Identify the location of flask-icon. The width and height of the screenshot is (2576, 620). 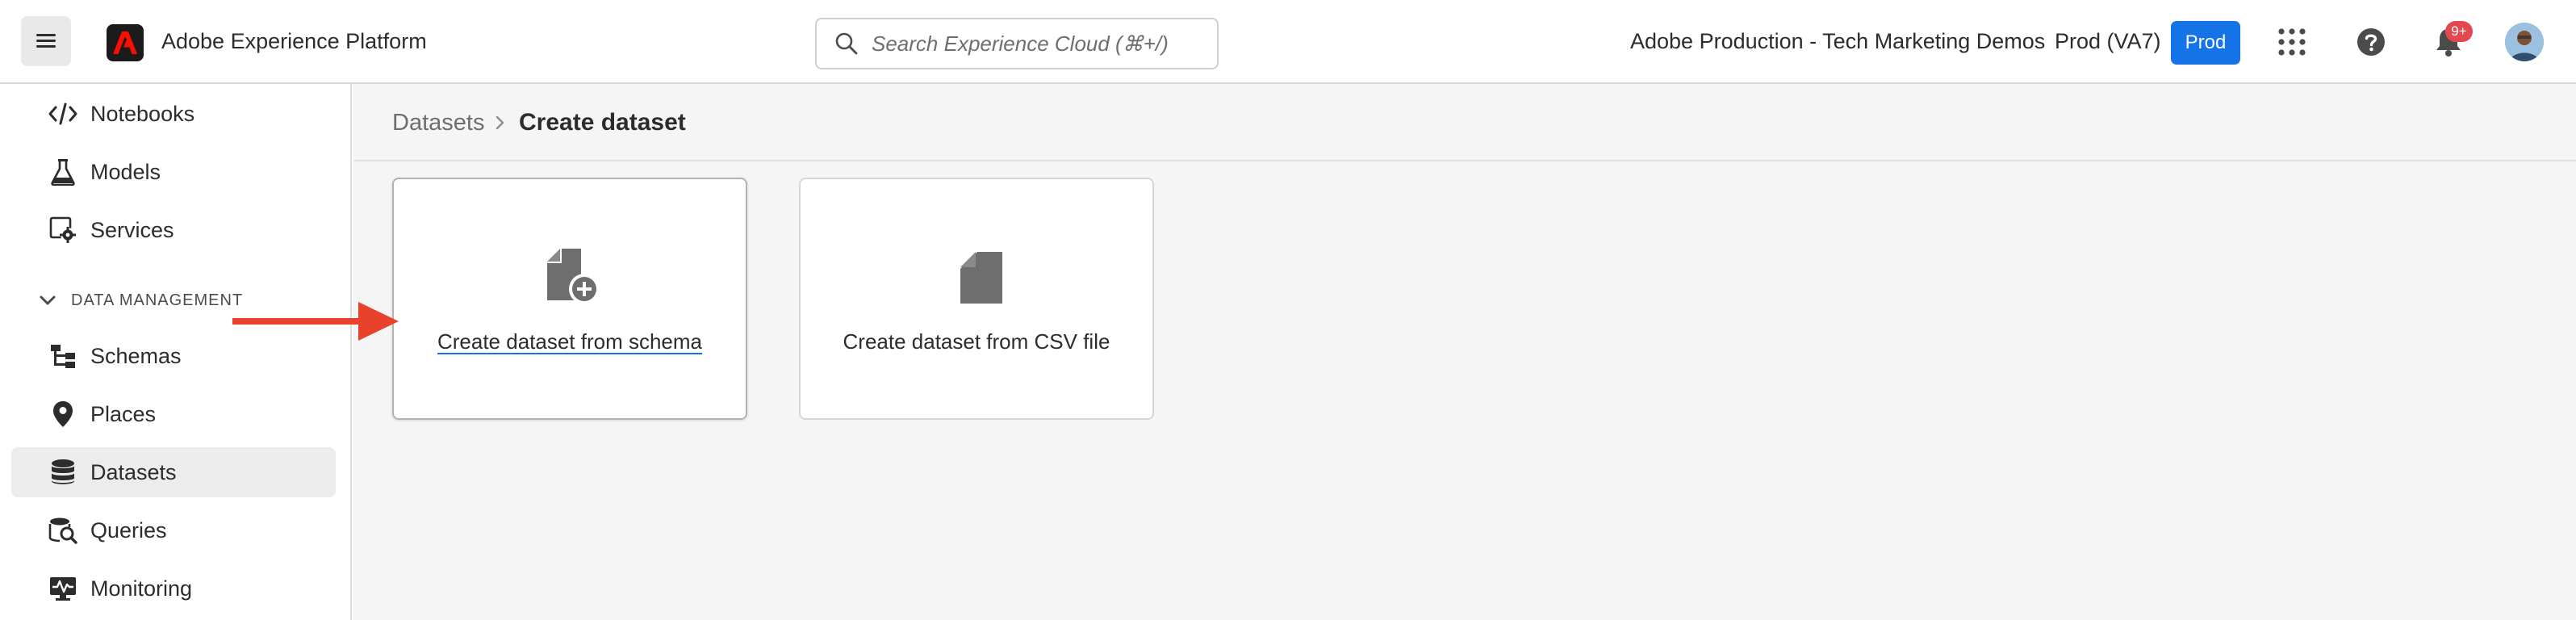
(62, 171).